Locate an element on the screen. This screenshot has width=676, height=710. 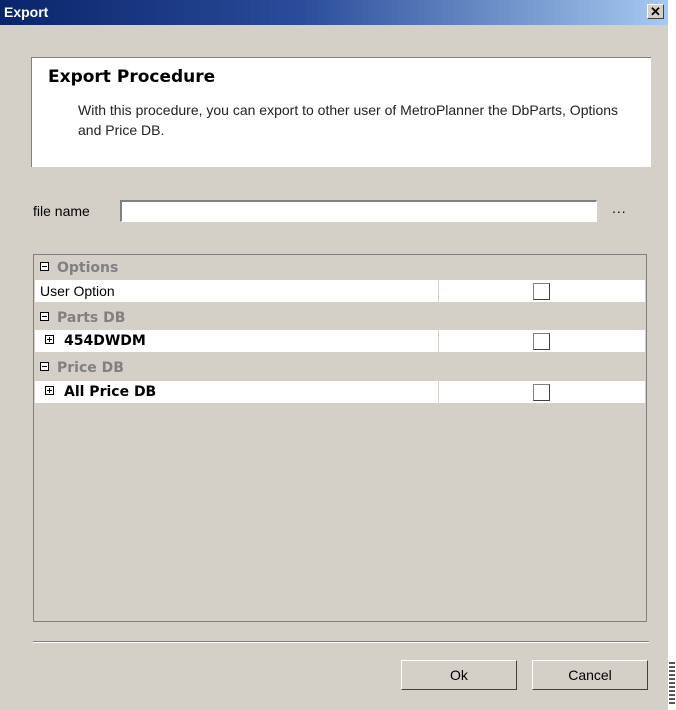
category-label: Price DB is located at coordinates (90, 368).